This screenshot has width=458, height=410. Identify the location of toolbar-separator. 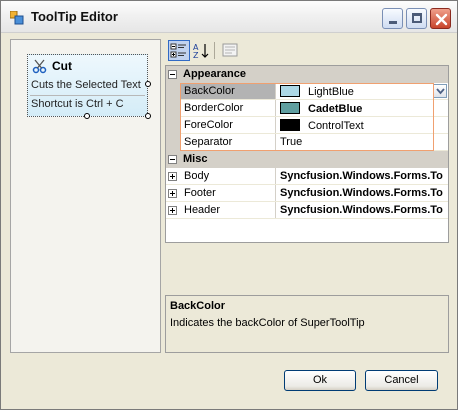
(214, 50).